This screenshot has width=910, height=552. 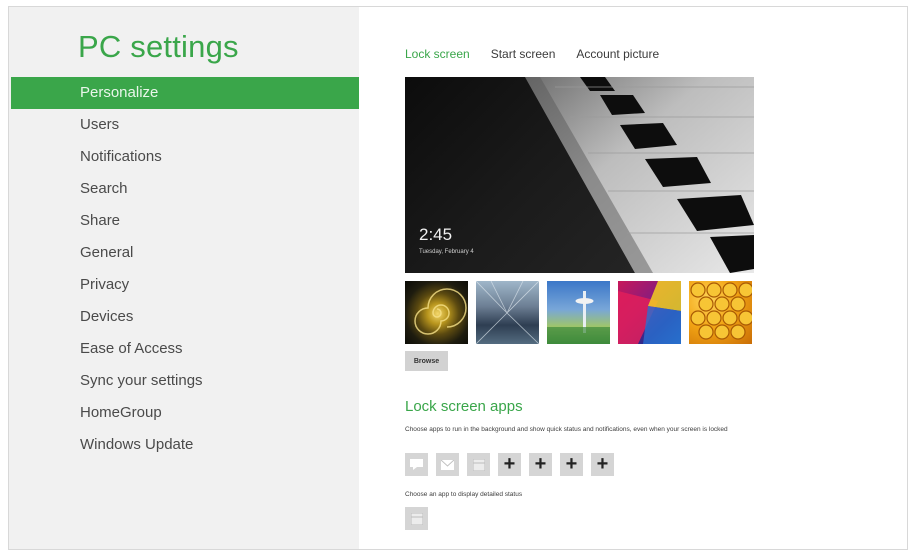 I want to click on hallway-lines-icon, so click(x=507, y=312).